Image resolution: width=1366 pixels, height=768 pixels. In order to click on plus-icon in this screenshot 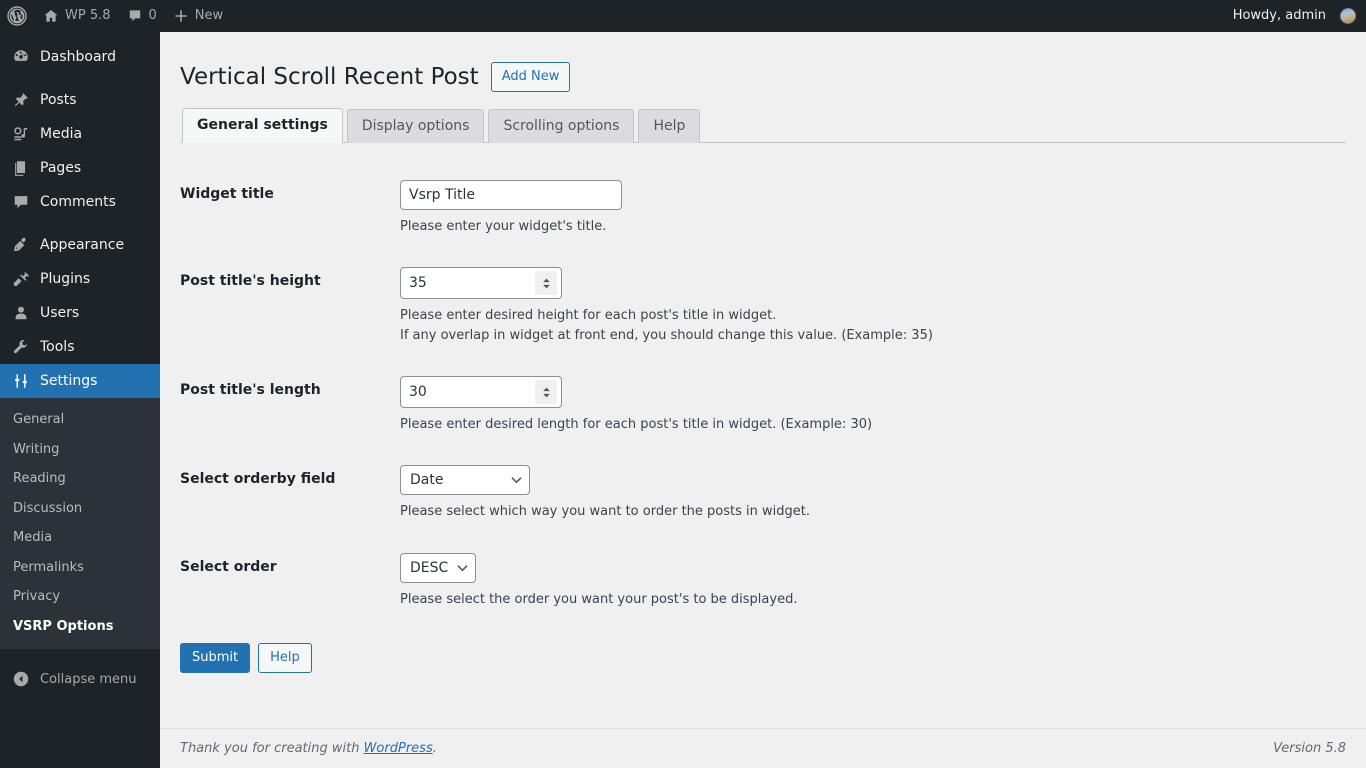, I will do `click(181, 16)`.